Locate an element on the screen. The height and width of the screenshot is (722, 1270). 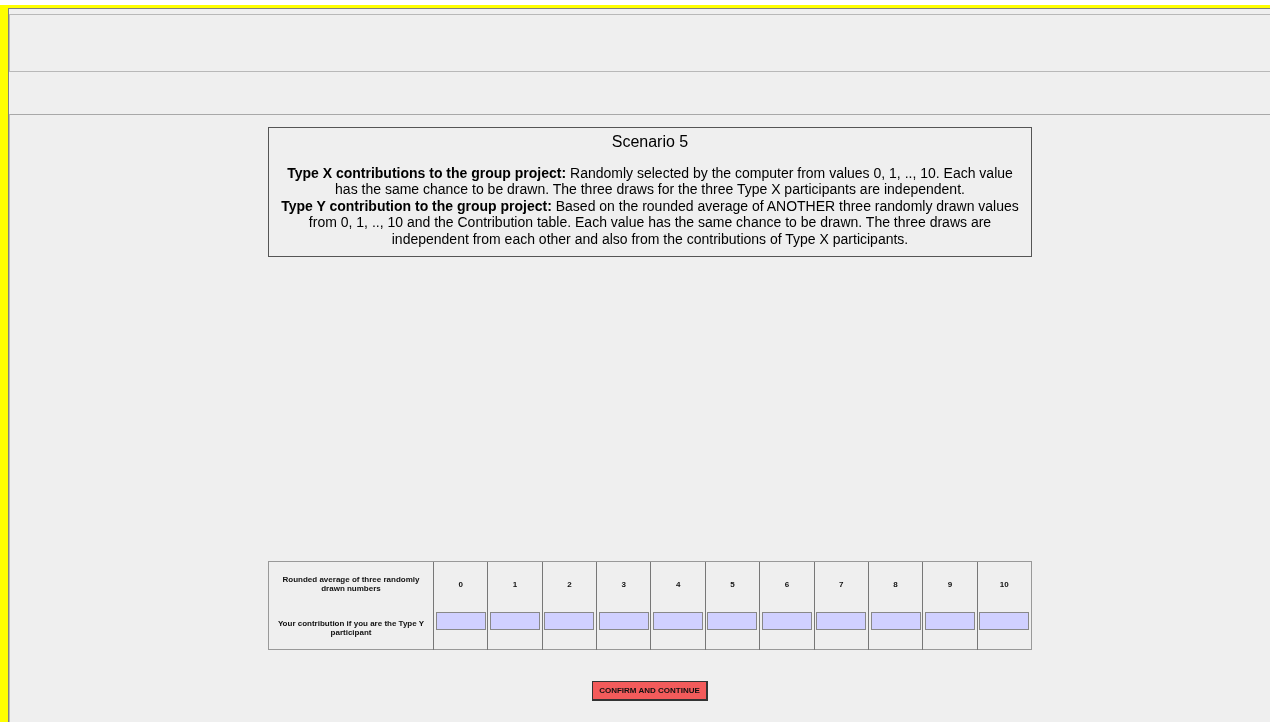
table-cell: 7 is located at coordinates (840, 584).